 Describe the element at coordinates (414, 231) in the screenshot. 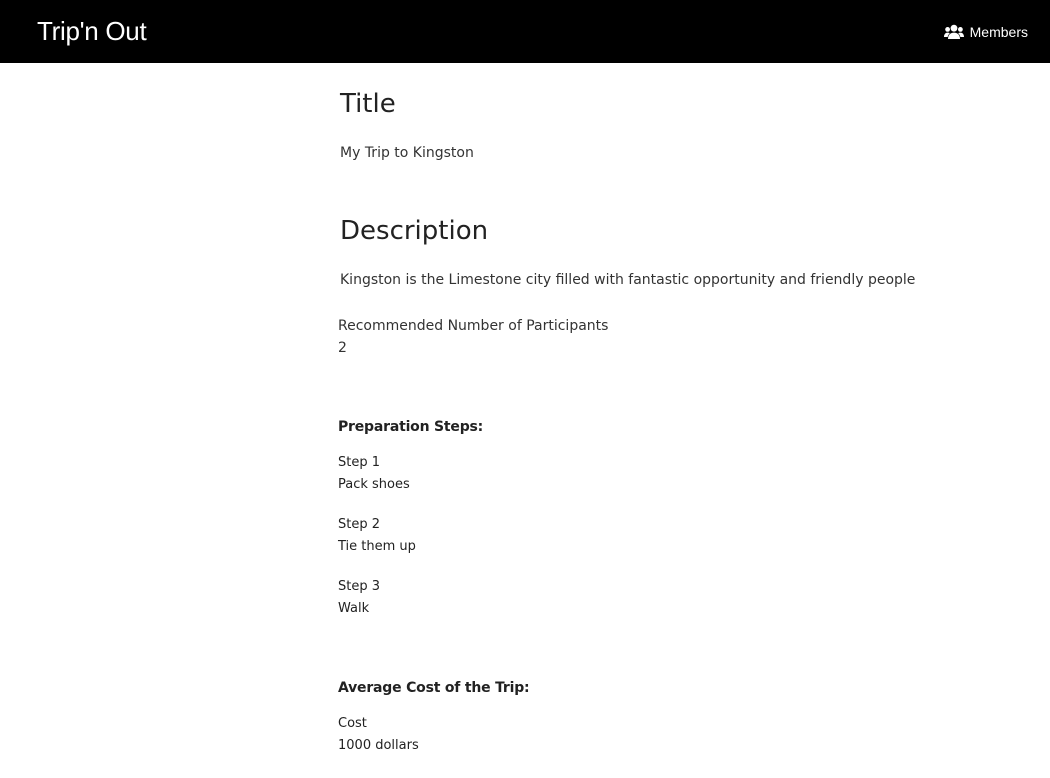

I see `description-heading: Description` at that location.